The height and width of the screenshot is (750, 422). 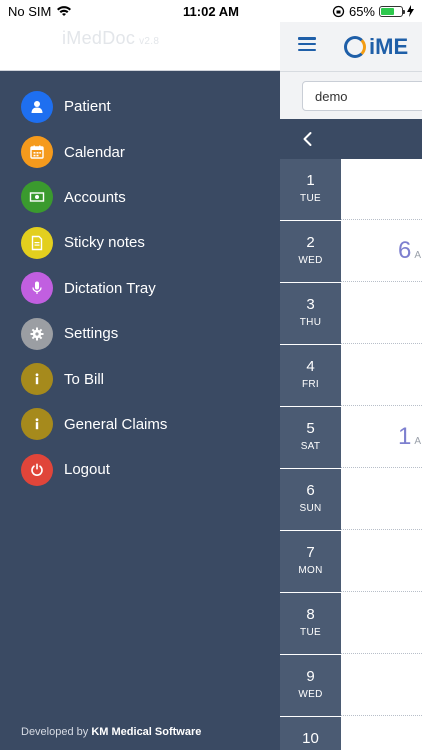 I want to click on battery-icon, so click(x=392, y=11).